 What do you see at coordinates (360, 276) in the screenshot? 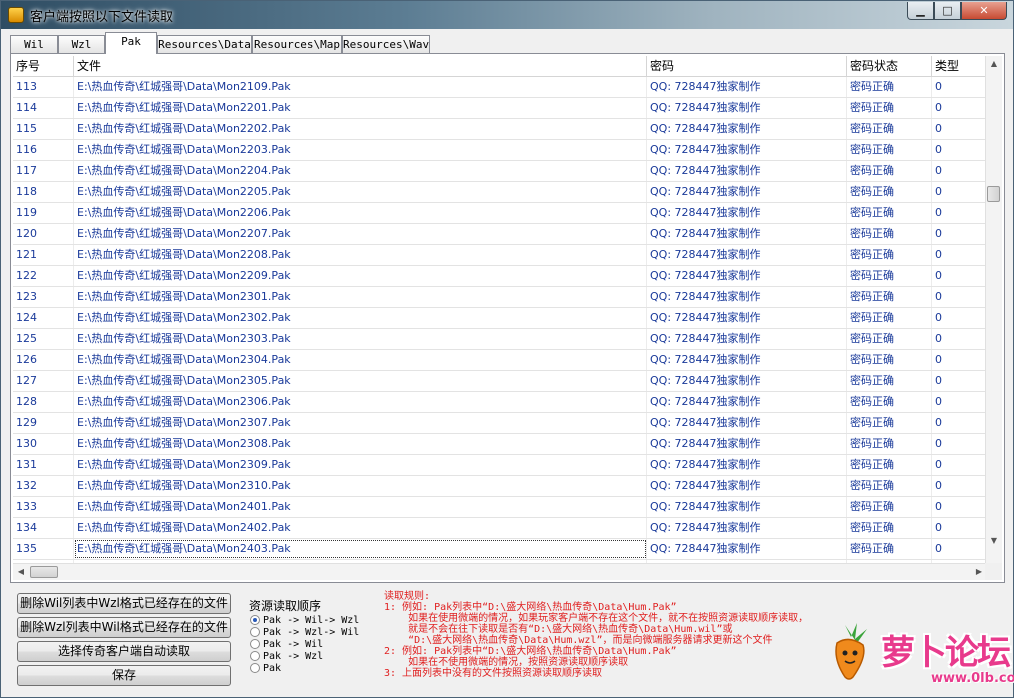
I see `row-file: E:\热血传奇\红城强哥\Data\Mon2209.Pak` at bounding box center [360, 276].